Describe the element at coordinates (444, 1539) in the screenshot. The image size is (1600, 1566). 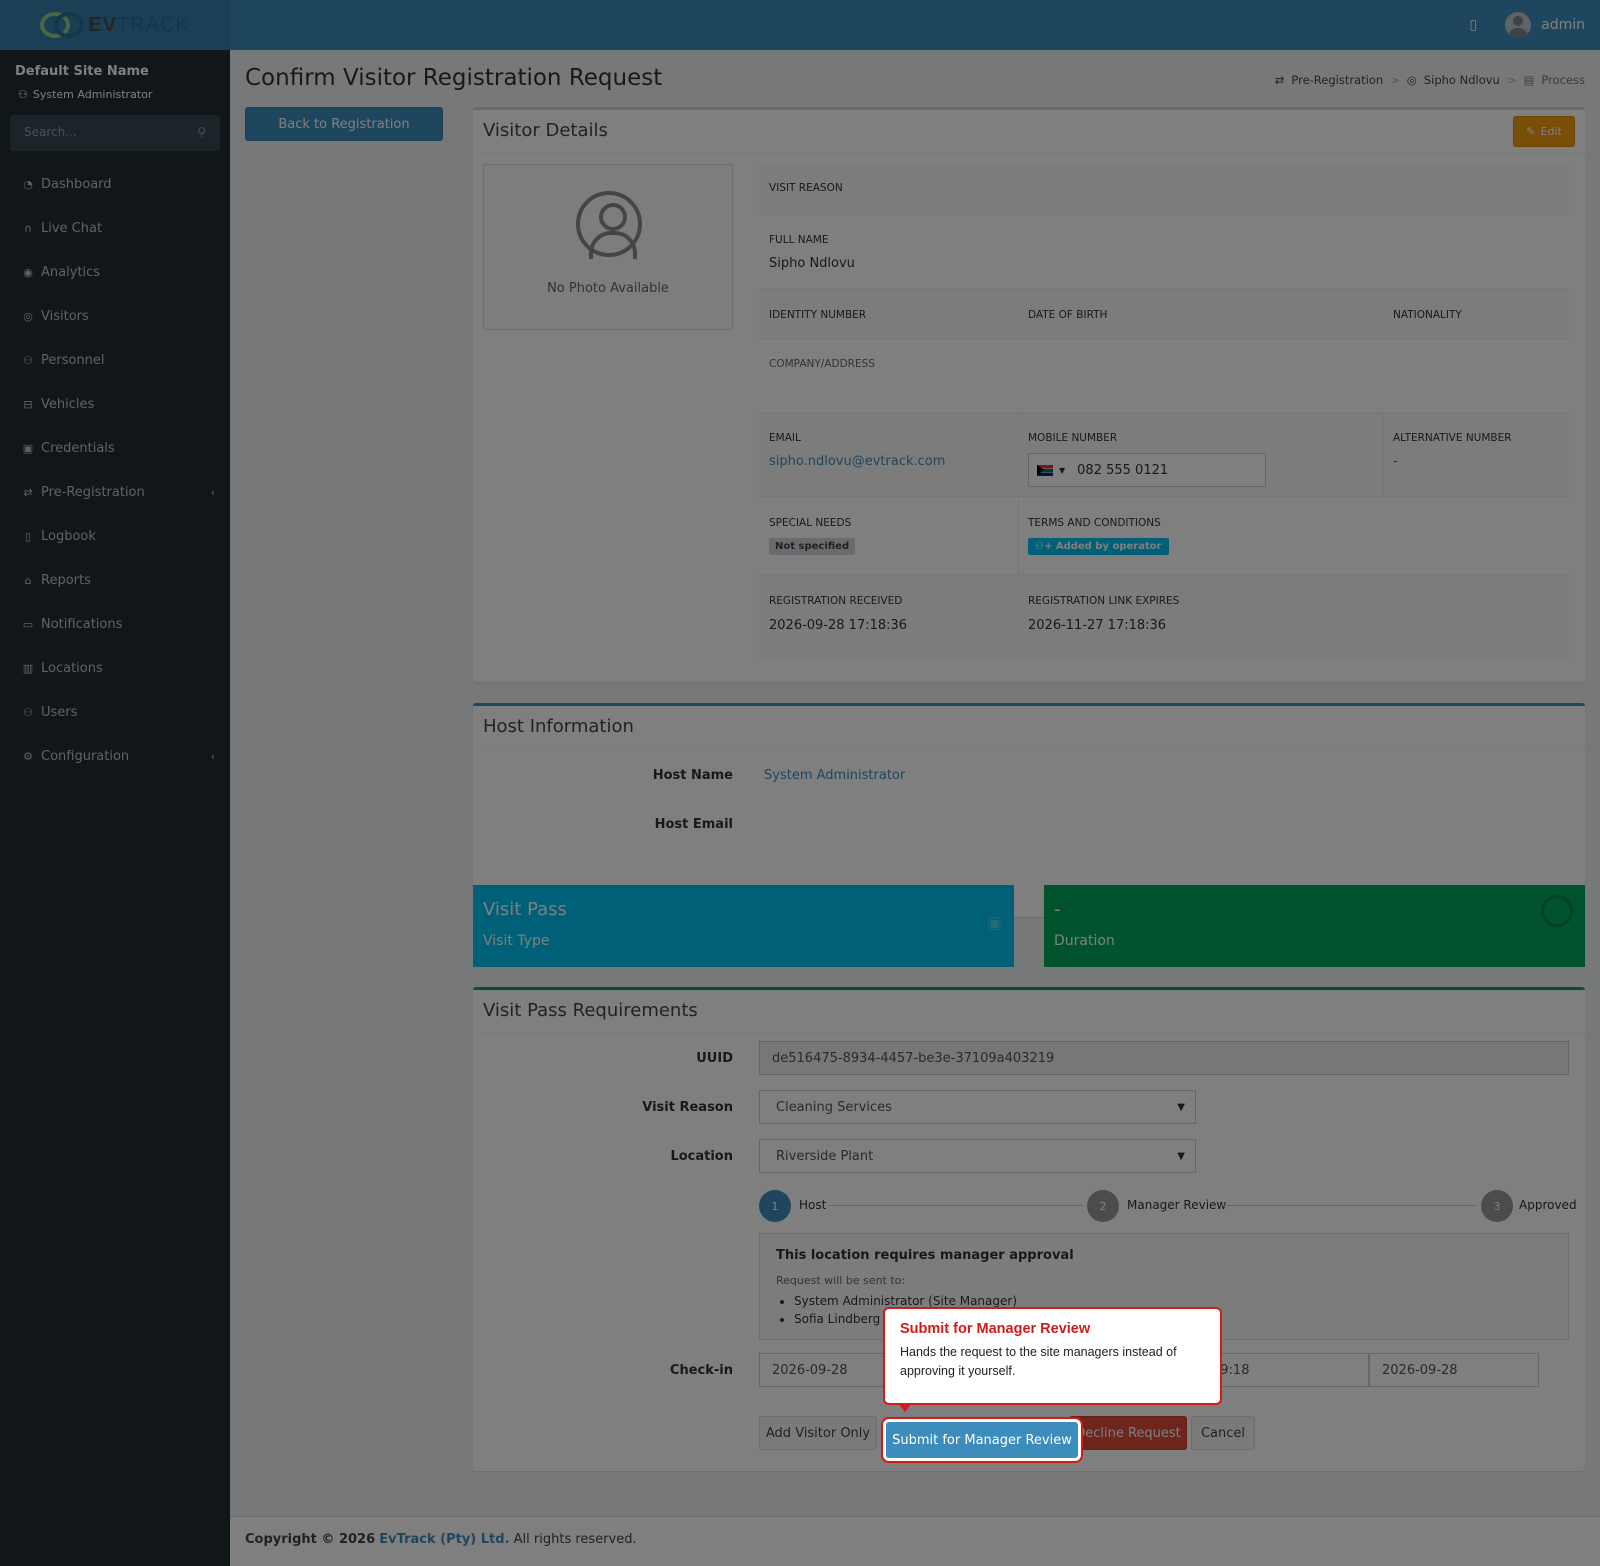
I see `company-link: EvTrack (Pty) Ltd.` at that location.